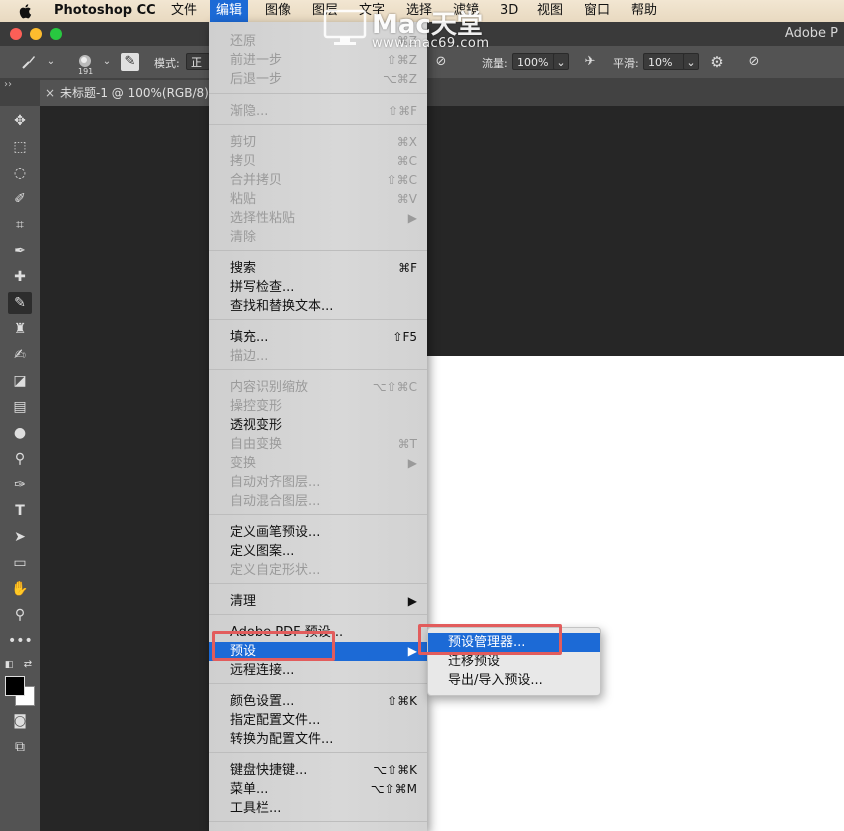 The width and height of the screenshot is (844, 831). I want to click on edit-menu-item: 菜单... ⌥⇧⌘M, so click(318, 789).